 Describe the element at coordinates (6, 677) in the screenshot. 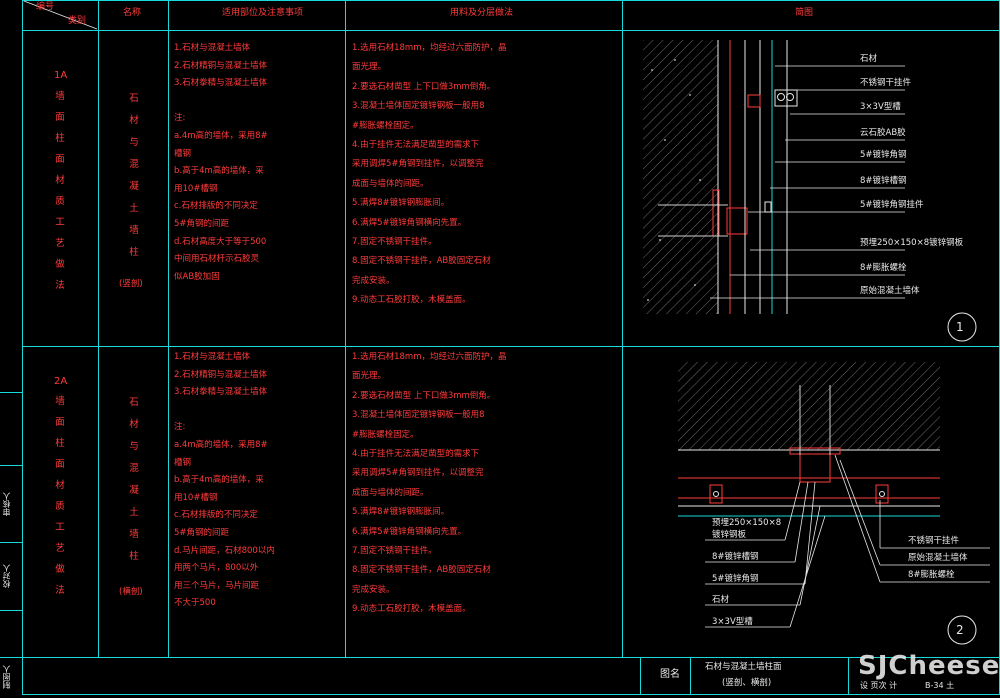

I see `sidebar-drafter: 制图人` at that location.